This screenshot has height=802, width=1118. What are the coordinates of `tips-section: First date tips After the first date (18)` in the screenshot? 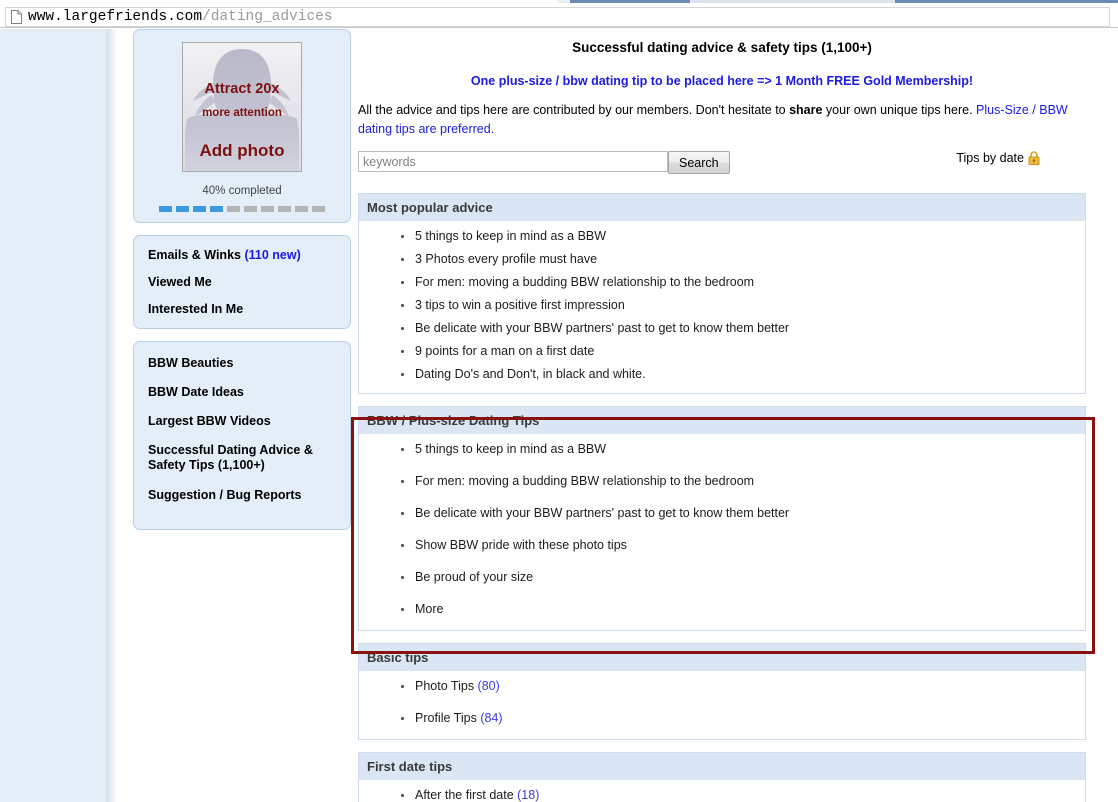 It's located at (722, 777).